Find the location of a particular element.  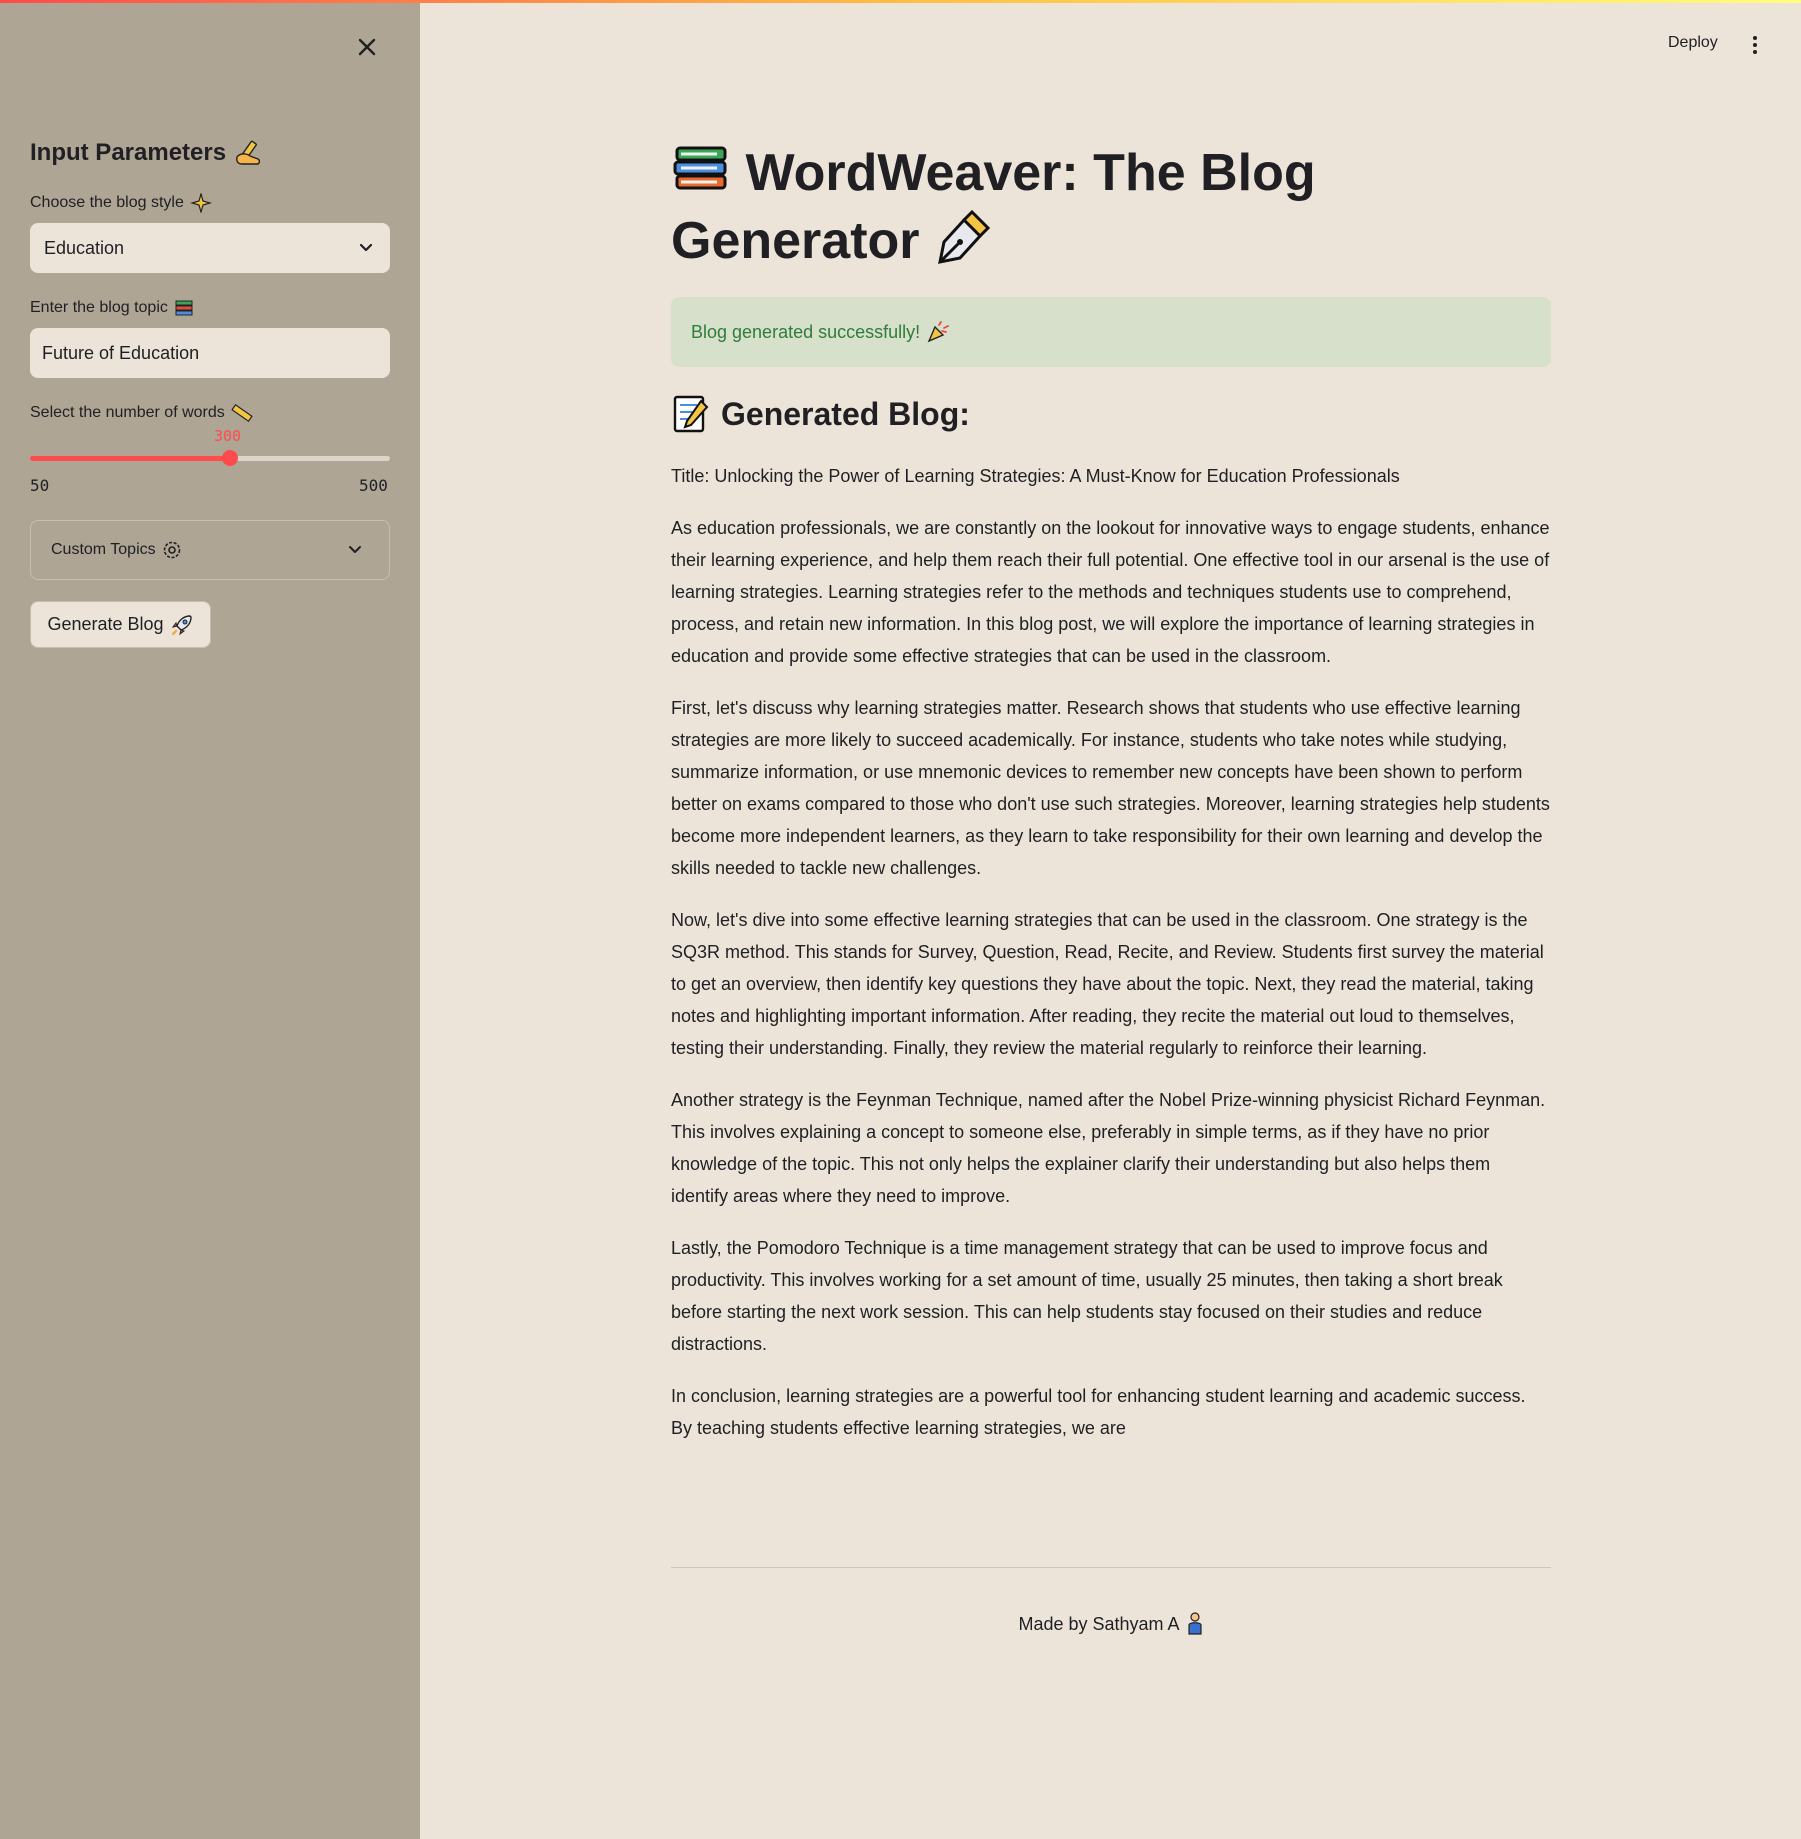

top-accent-bar is located at coordinates (900, 1).